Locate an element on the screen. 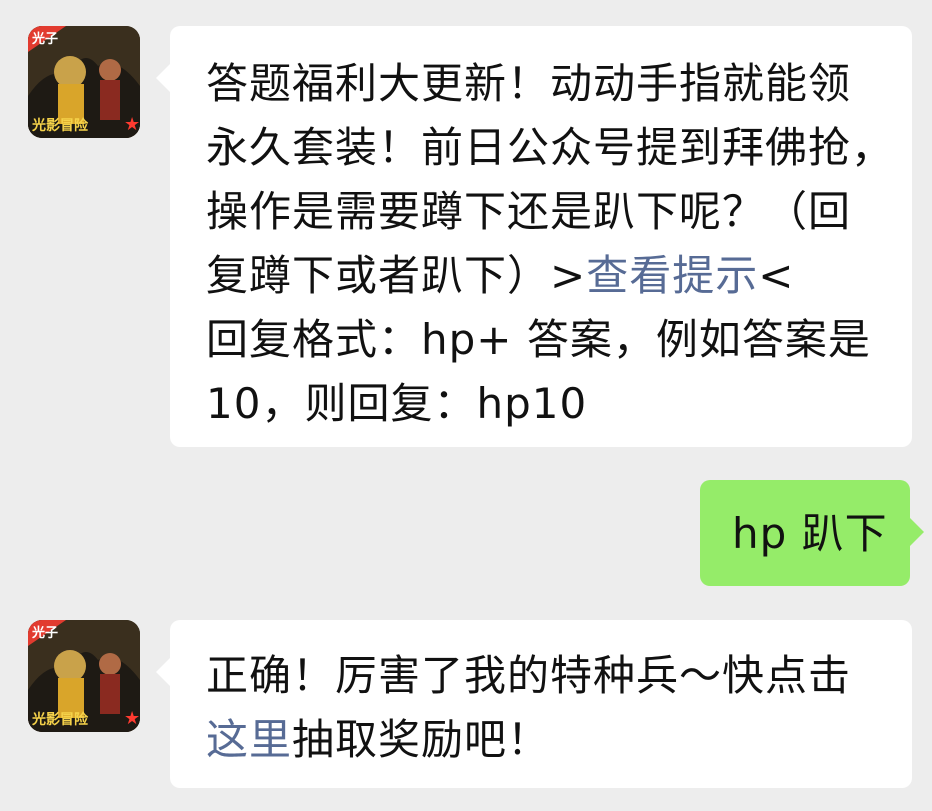  view-hint-link: 查看提示 is located at coordinates (672, 275).